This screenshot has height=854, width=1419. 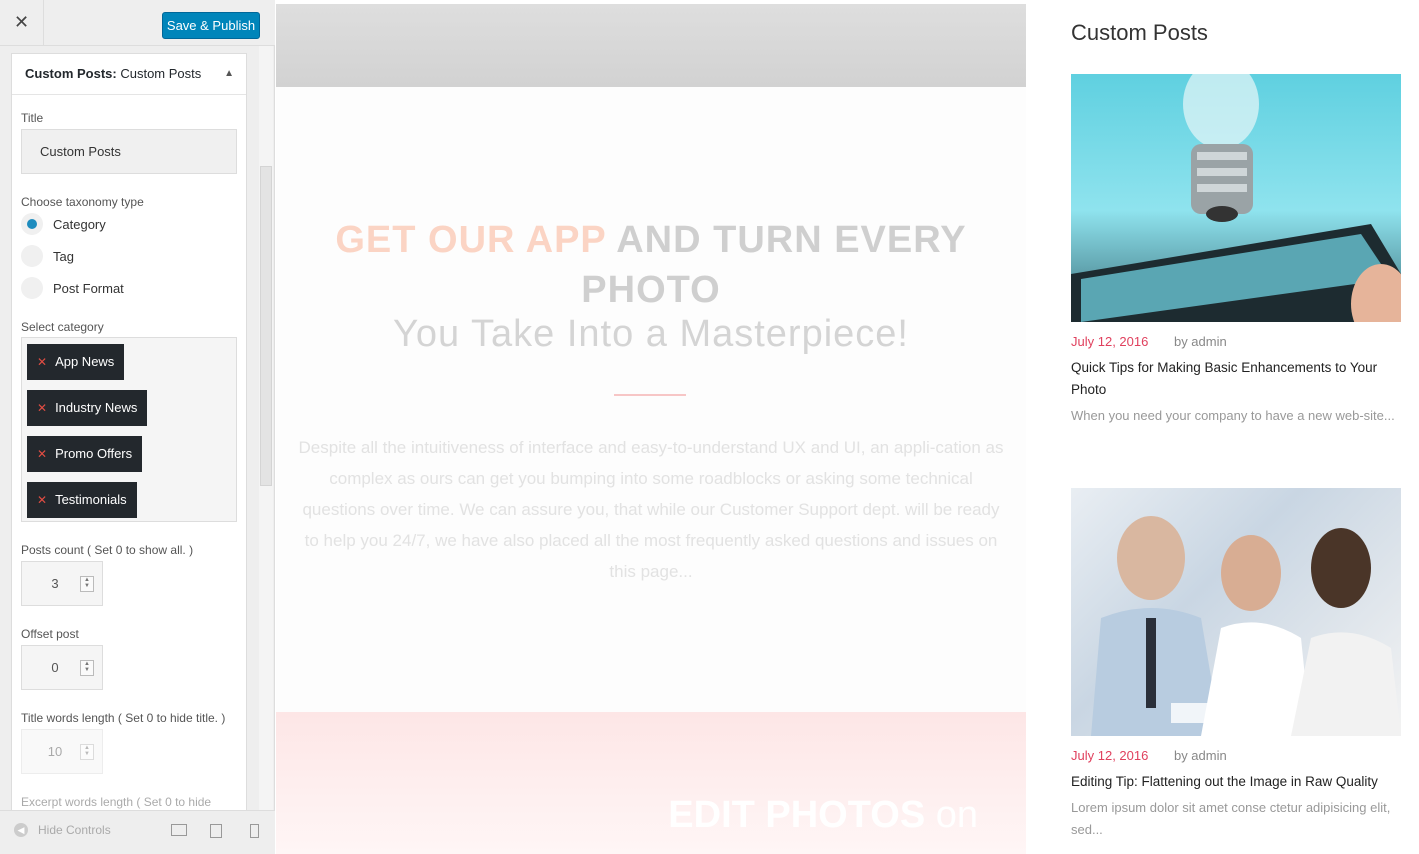 I want to click on title-label: Title, so click(x=32, y=118).